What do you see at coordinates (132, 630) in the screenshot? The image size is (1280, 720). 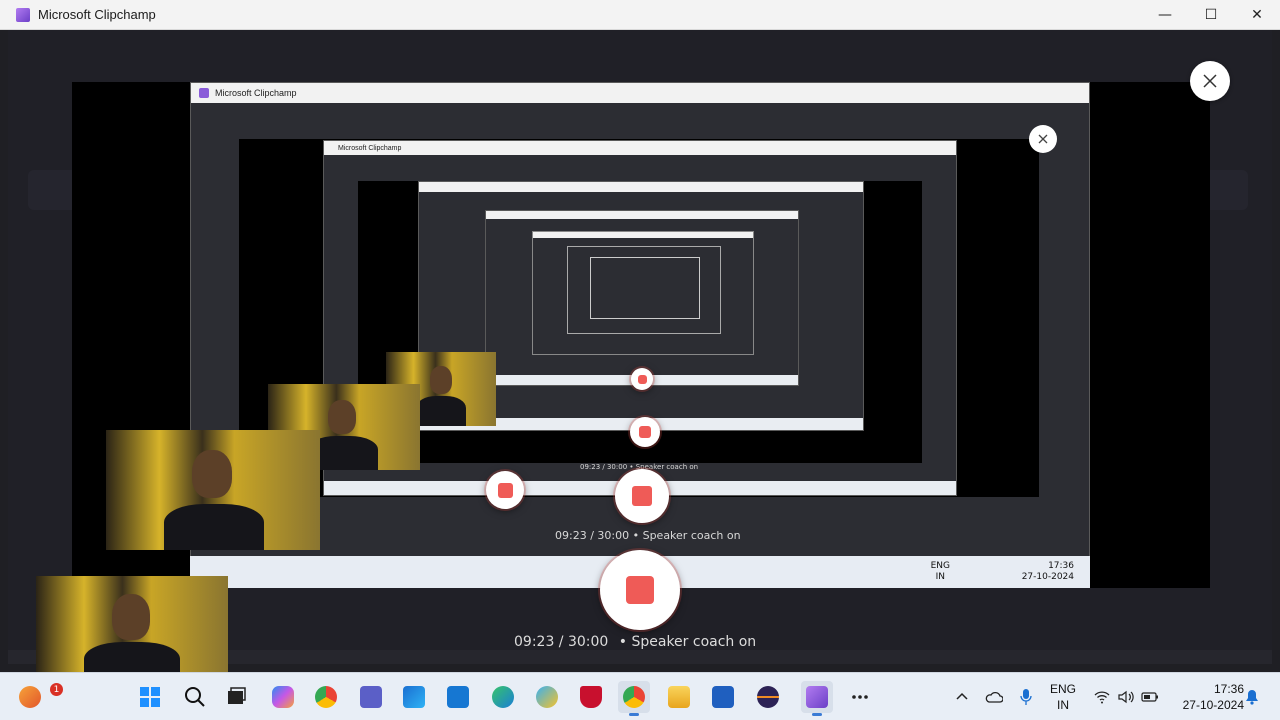 I see `webcam-overlay-main` at bounding box center [132, 630].